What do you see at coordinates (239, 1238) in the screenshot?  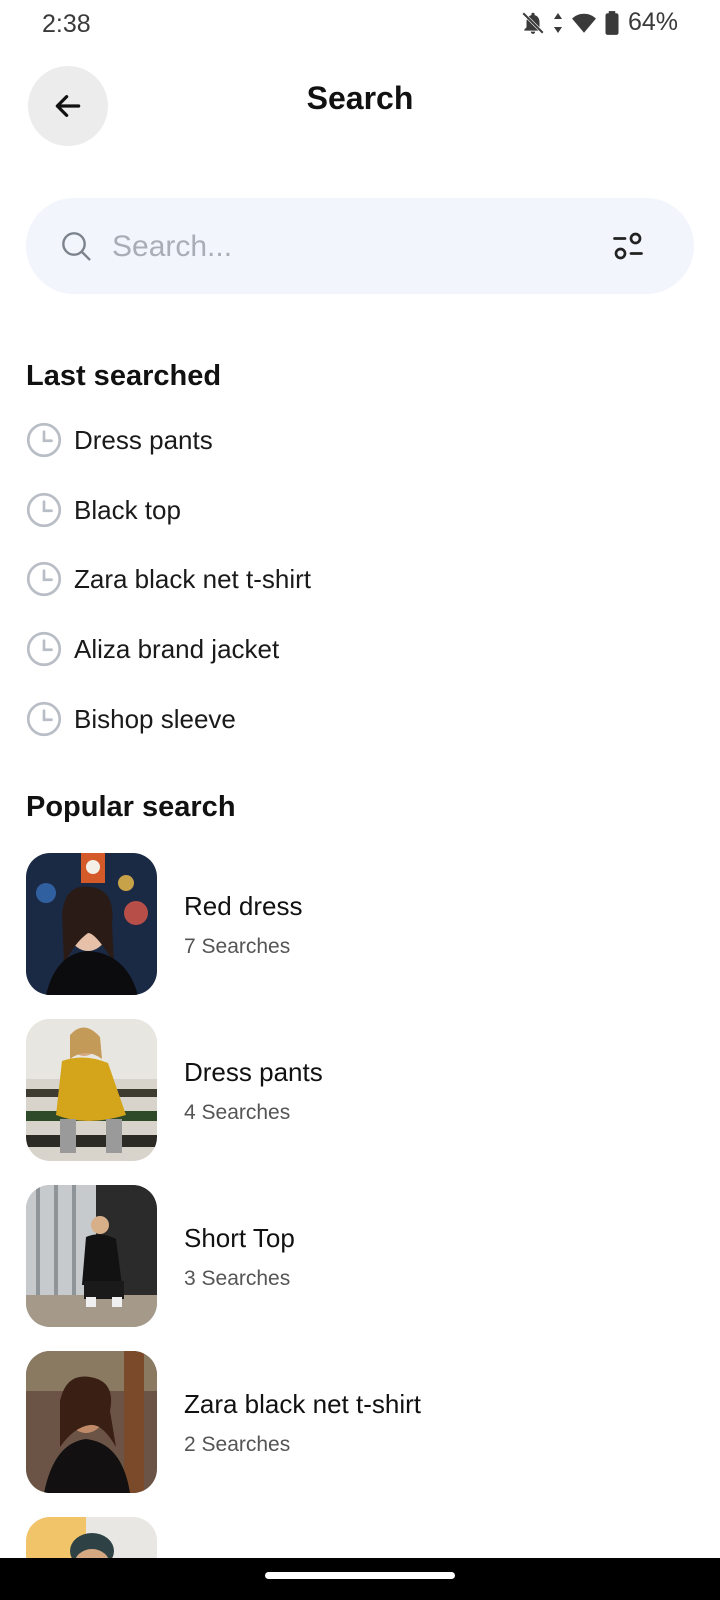 I see `popular-search-title: Short Top` at bounding box center [239, 1238].